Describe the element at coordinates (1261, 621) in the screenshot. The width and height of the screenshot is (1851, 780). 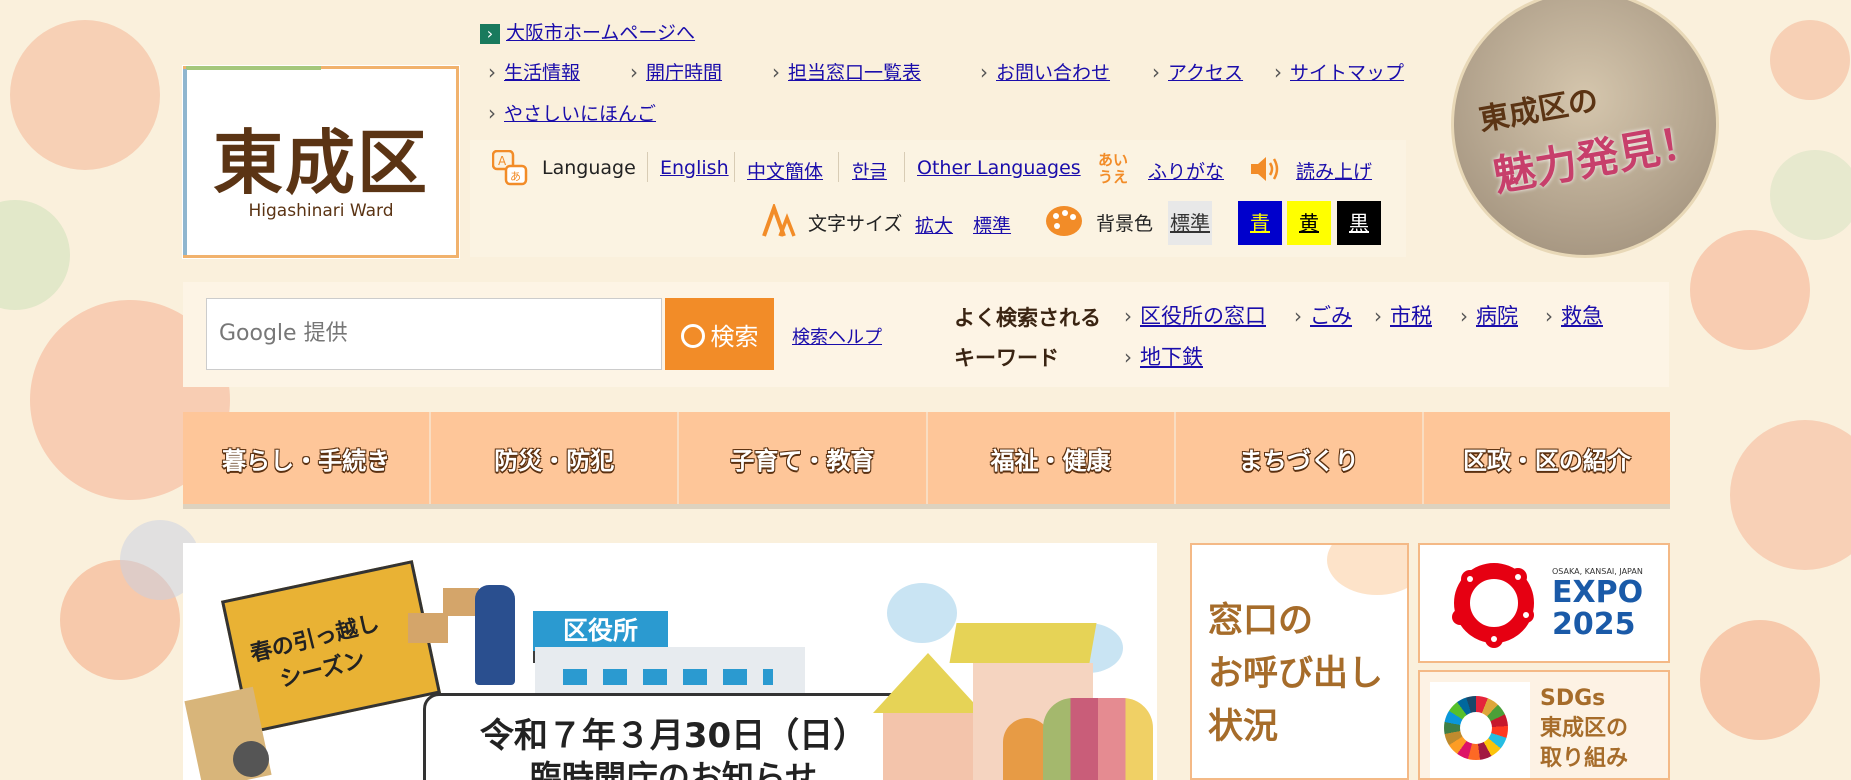
I see `window-call-status-line1: 窓口の` at that location.